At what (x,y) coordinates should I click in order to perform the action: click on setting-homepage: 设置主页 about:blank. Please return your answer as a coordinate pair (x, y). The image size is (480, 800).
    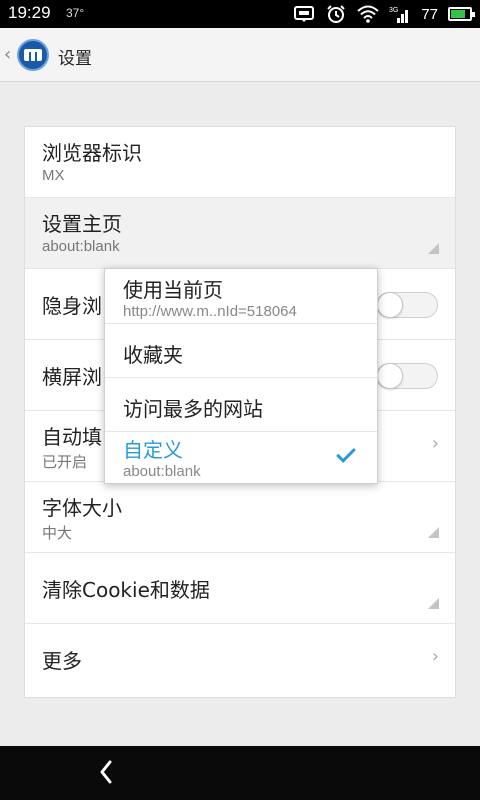
    Looking at the image, I should click on (240, 233).